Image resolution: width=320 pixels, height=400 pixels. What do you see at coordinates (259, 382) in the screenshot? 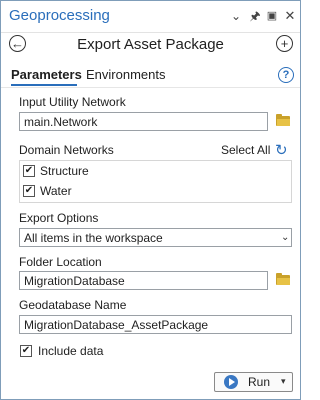
I see `run-label: Run` at bounding box center [259, 382].